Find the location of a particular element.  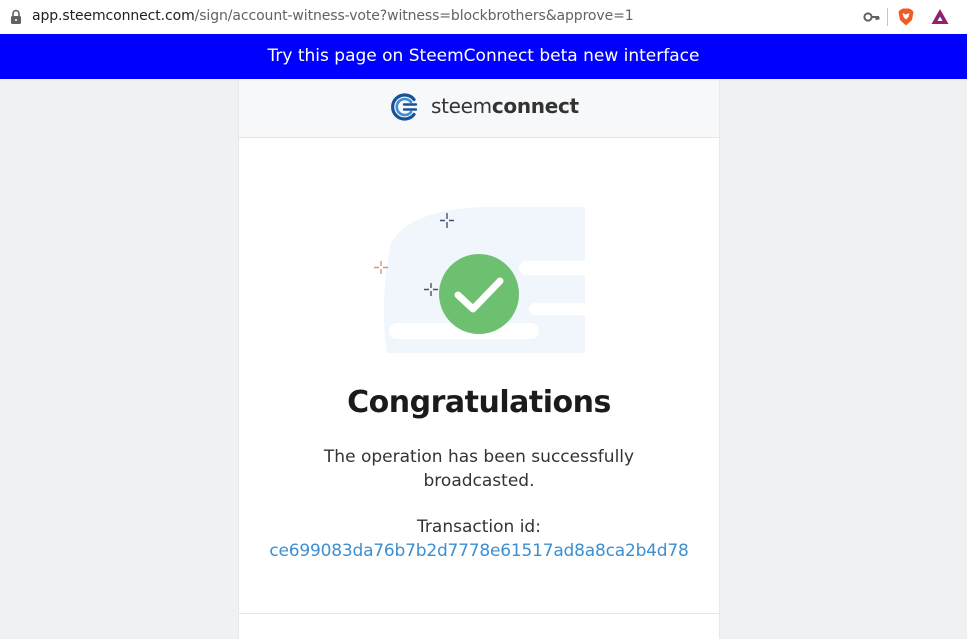

steemconnect-logo-icon is located at coordinates (404, 107).